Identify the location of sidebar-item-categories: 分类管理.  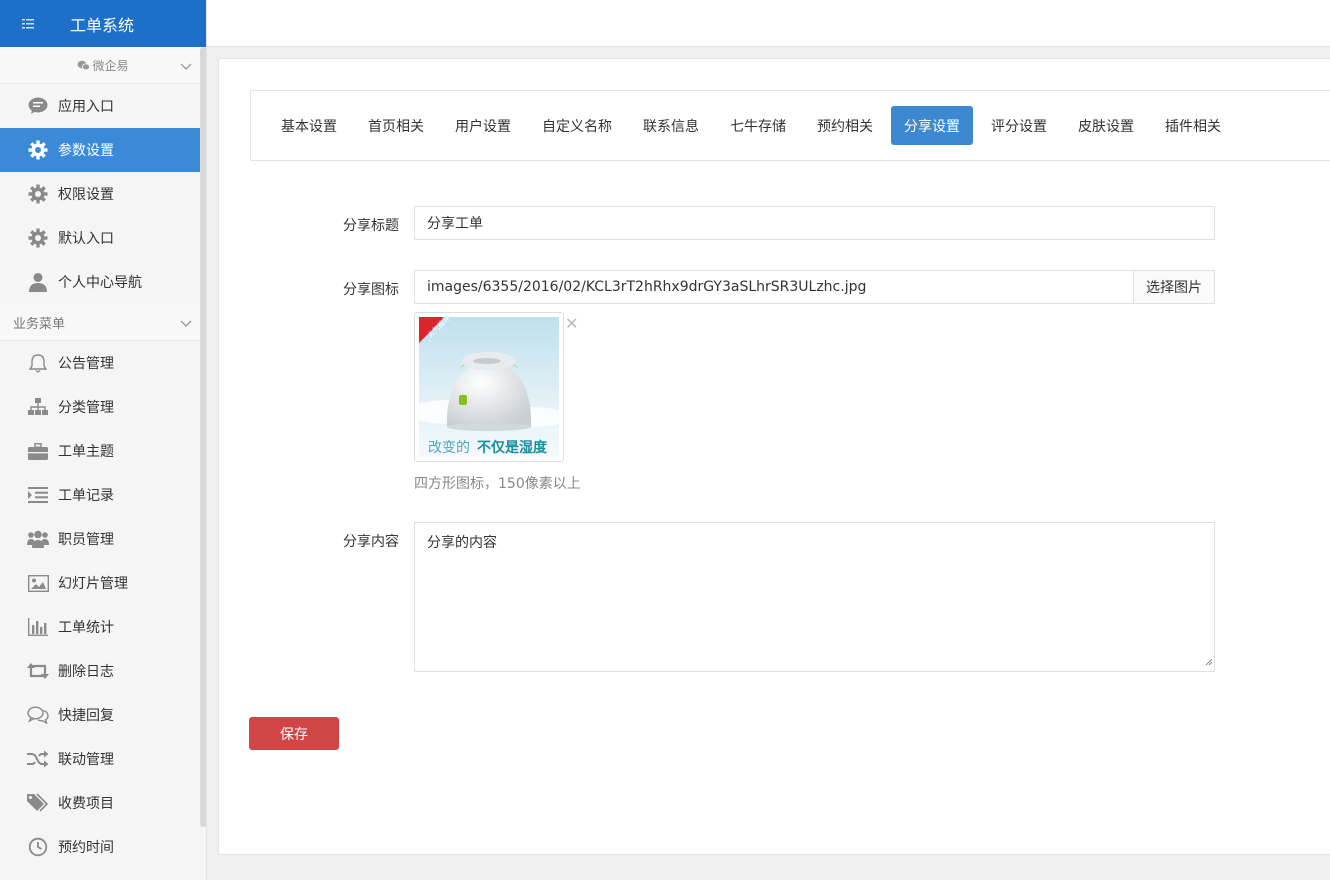
(103, 407).